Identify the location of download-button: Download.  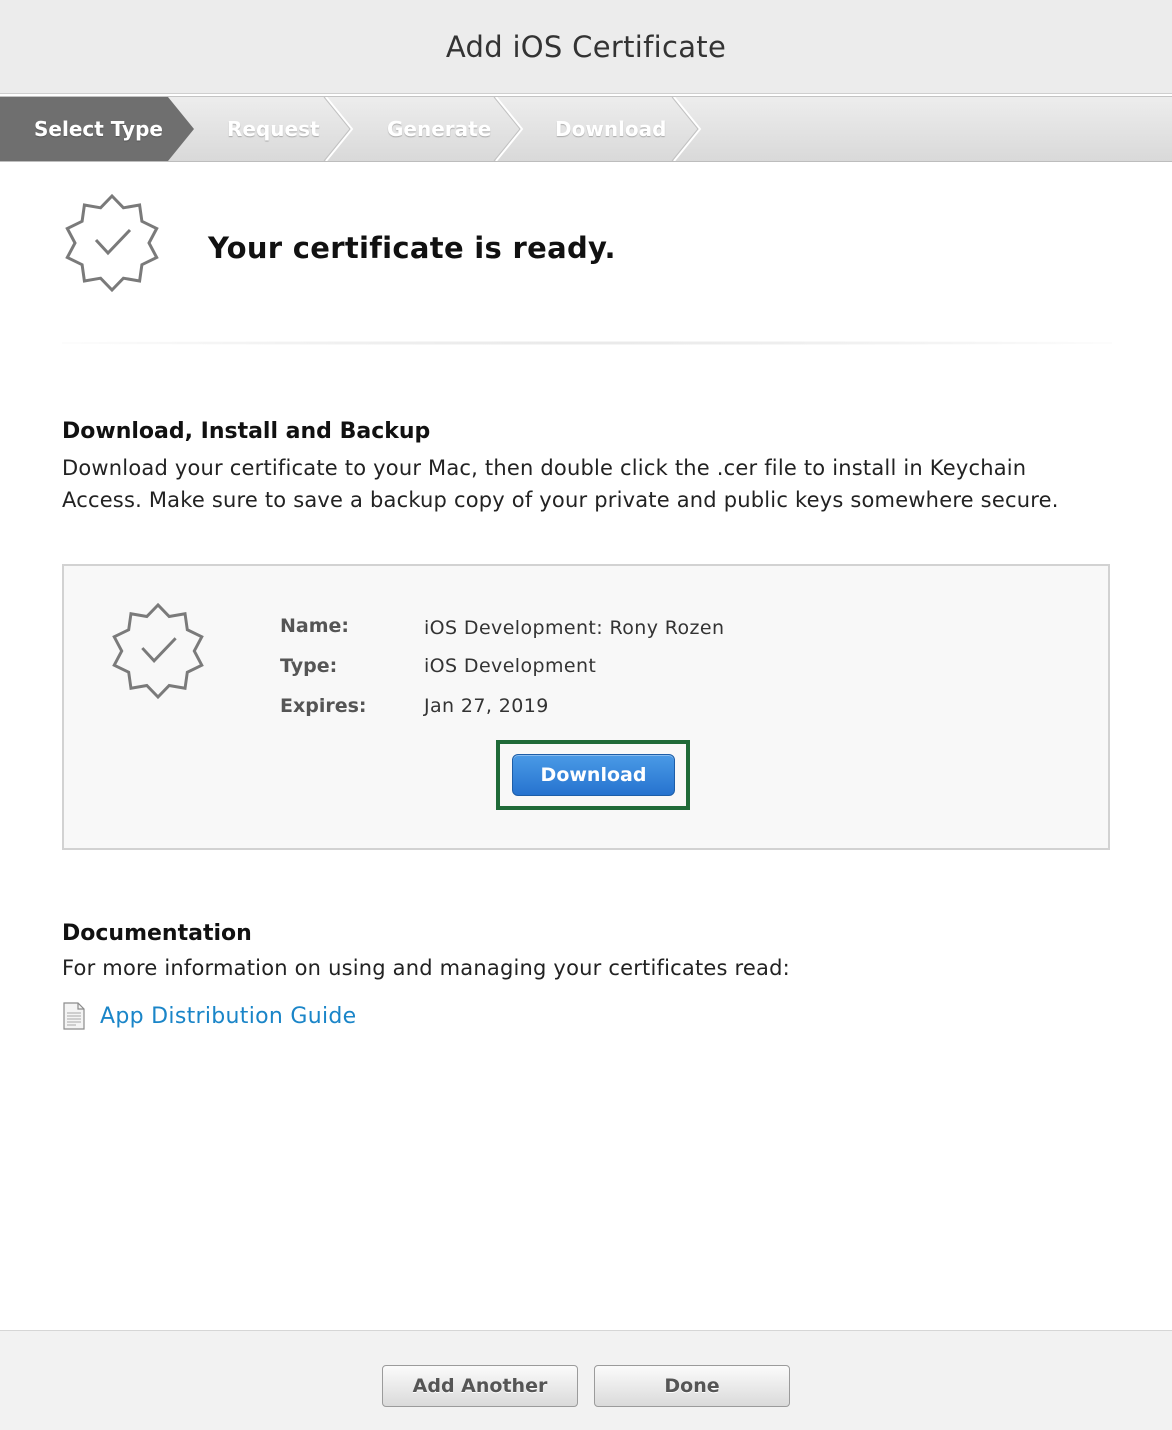
(593, 775).